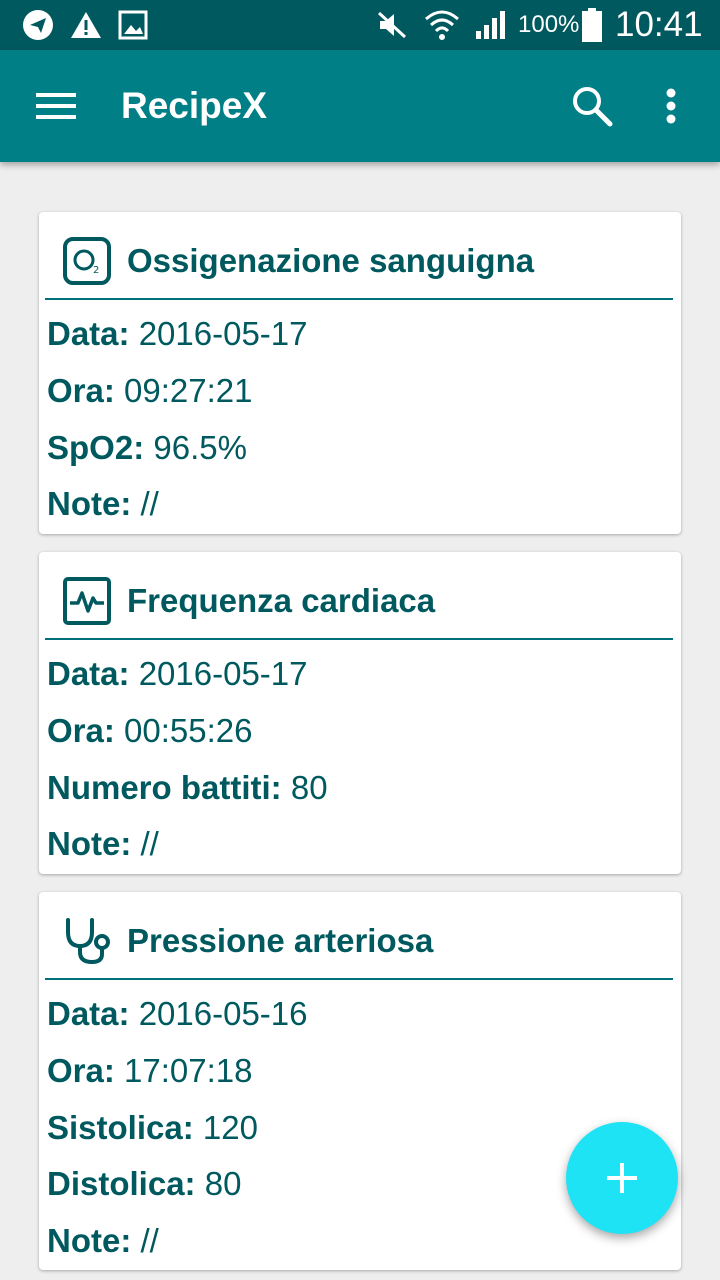  I want to click on field-time: Ora: 00:55:26, so click(150, 731).